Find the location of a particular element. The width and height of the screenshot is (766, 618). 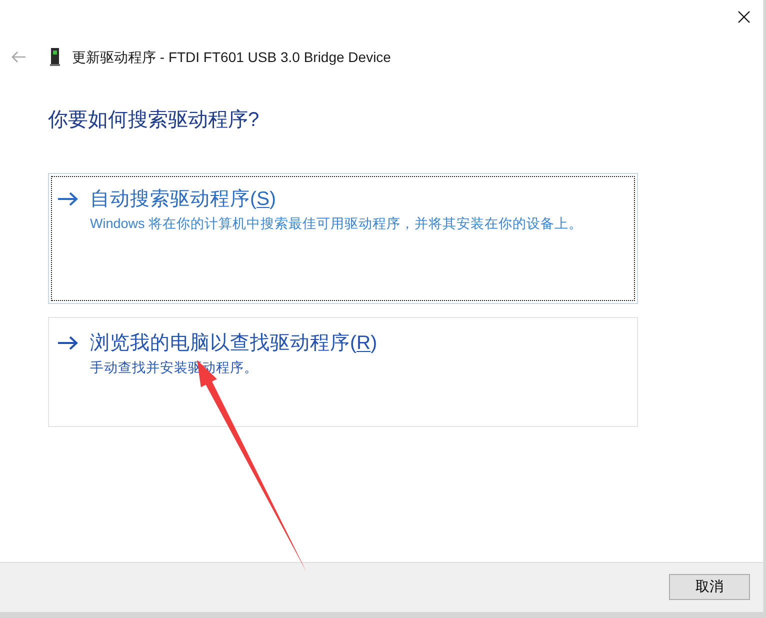

command-link-title: 自动搜索驱动程序(S) is located at coordinates (184, 199).